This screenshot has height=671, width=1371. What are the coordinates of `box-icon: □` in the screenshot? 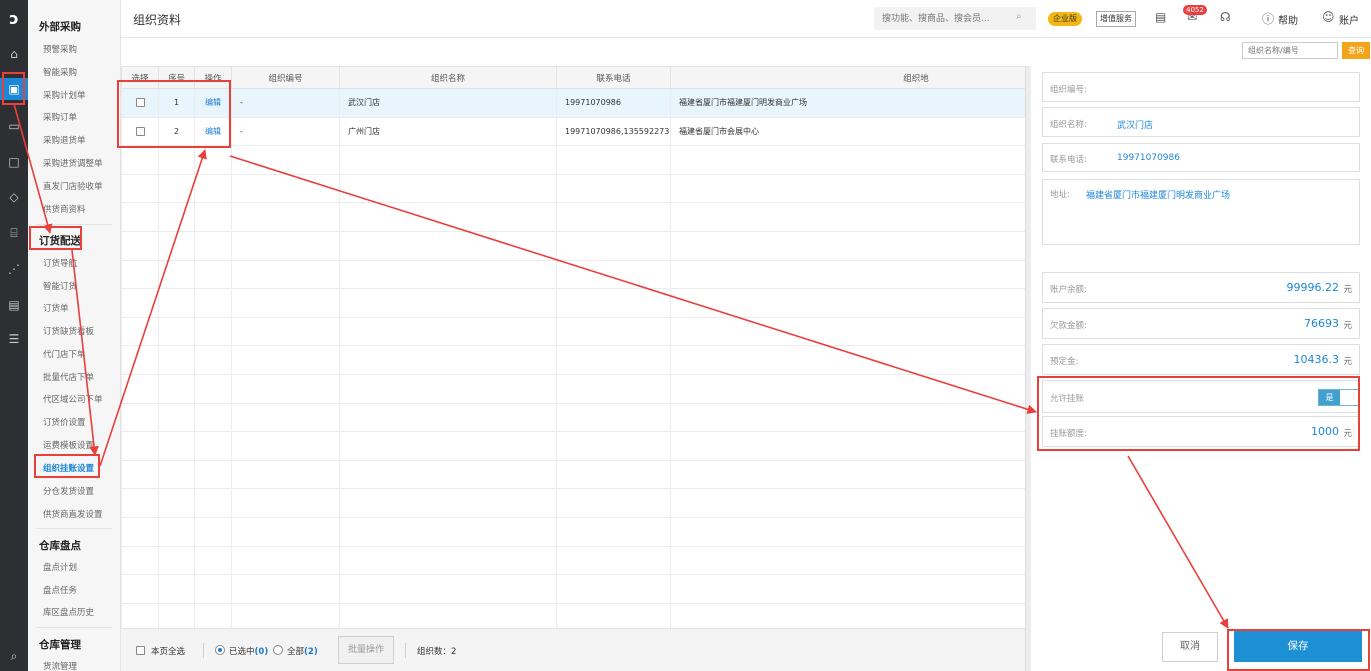 It's located at (14, 162).